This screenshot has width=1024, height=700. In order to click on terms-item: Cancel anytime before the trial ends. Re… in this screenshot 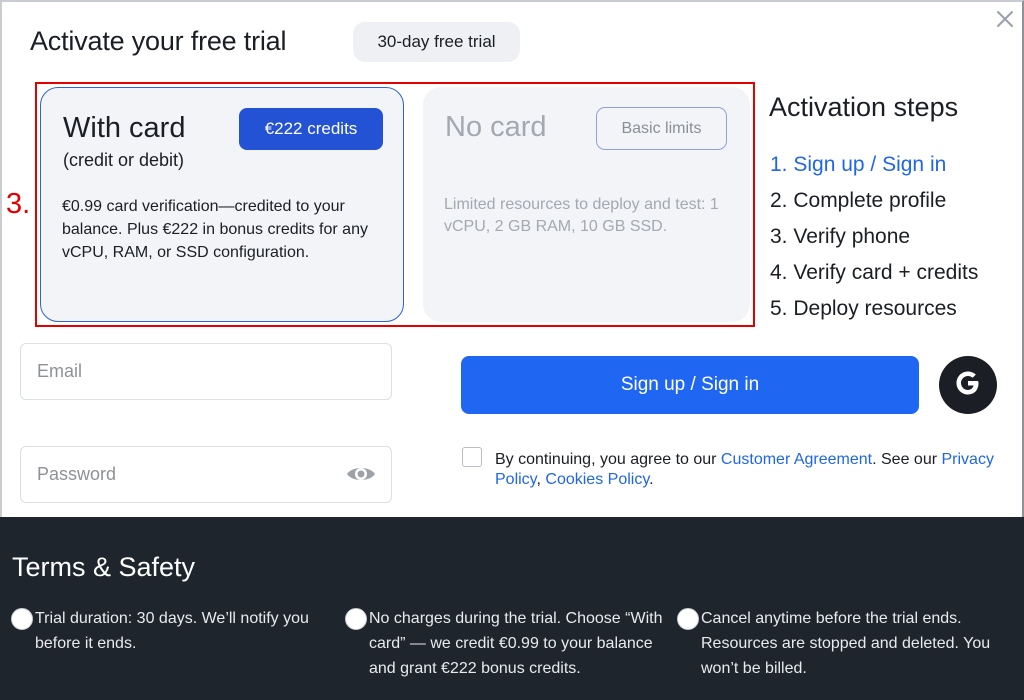, I will do `click(849, 643)`.